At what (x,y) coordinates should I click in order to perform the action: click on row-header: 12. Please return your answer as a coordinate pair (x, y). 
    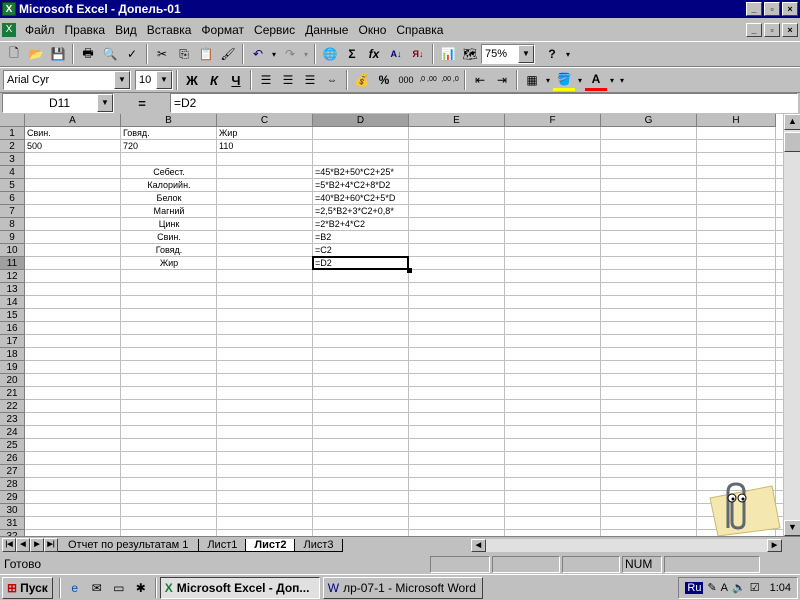
    Looking at the image, I should click on (12, 276).